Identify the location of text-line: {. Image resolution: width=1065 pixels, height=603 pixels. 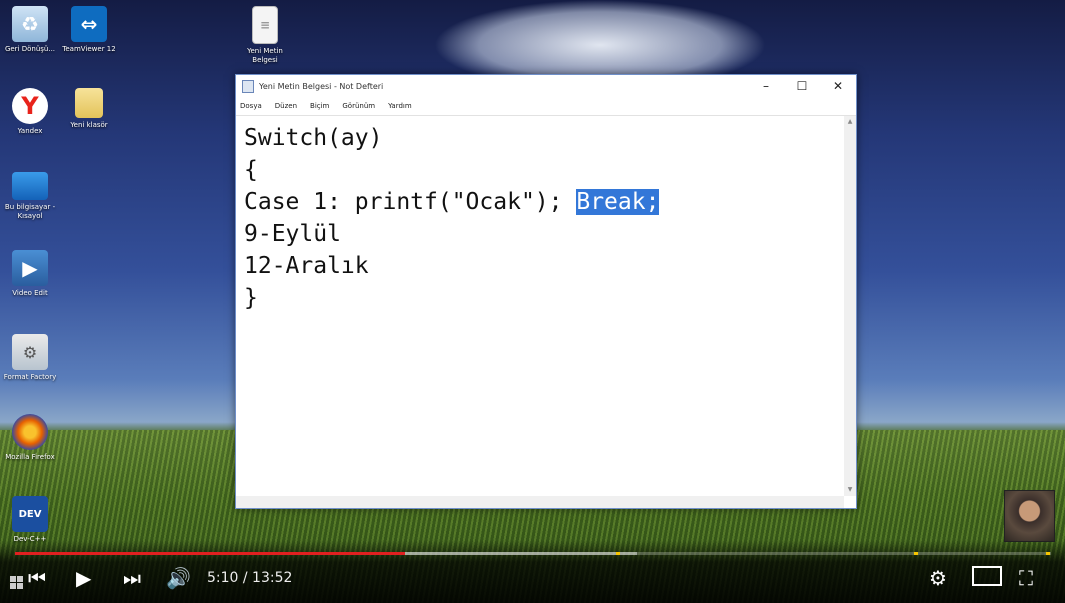
(251, 170).